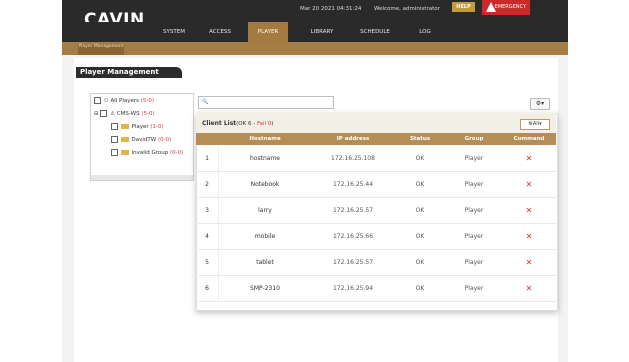 This screenshot has height=362, width=629. What do you see at coordinates (265, 210) in the screenshot?
I see `hostname-cell: larry` at bounding box center [265, 210].